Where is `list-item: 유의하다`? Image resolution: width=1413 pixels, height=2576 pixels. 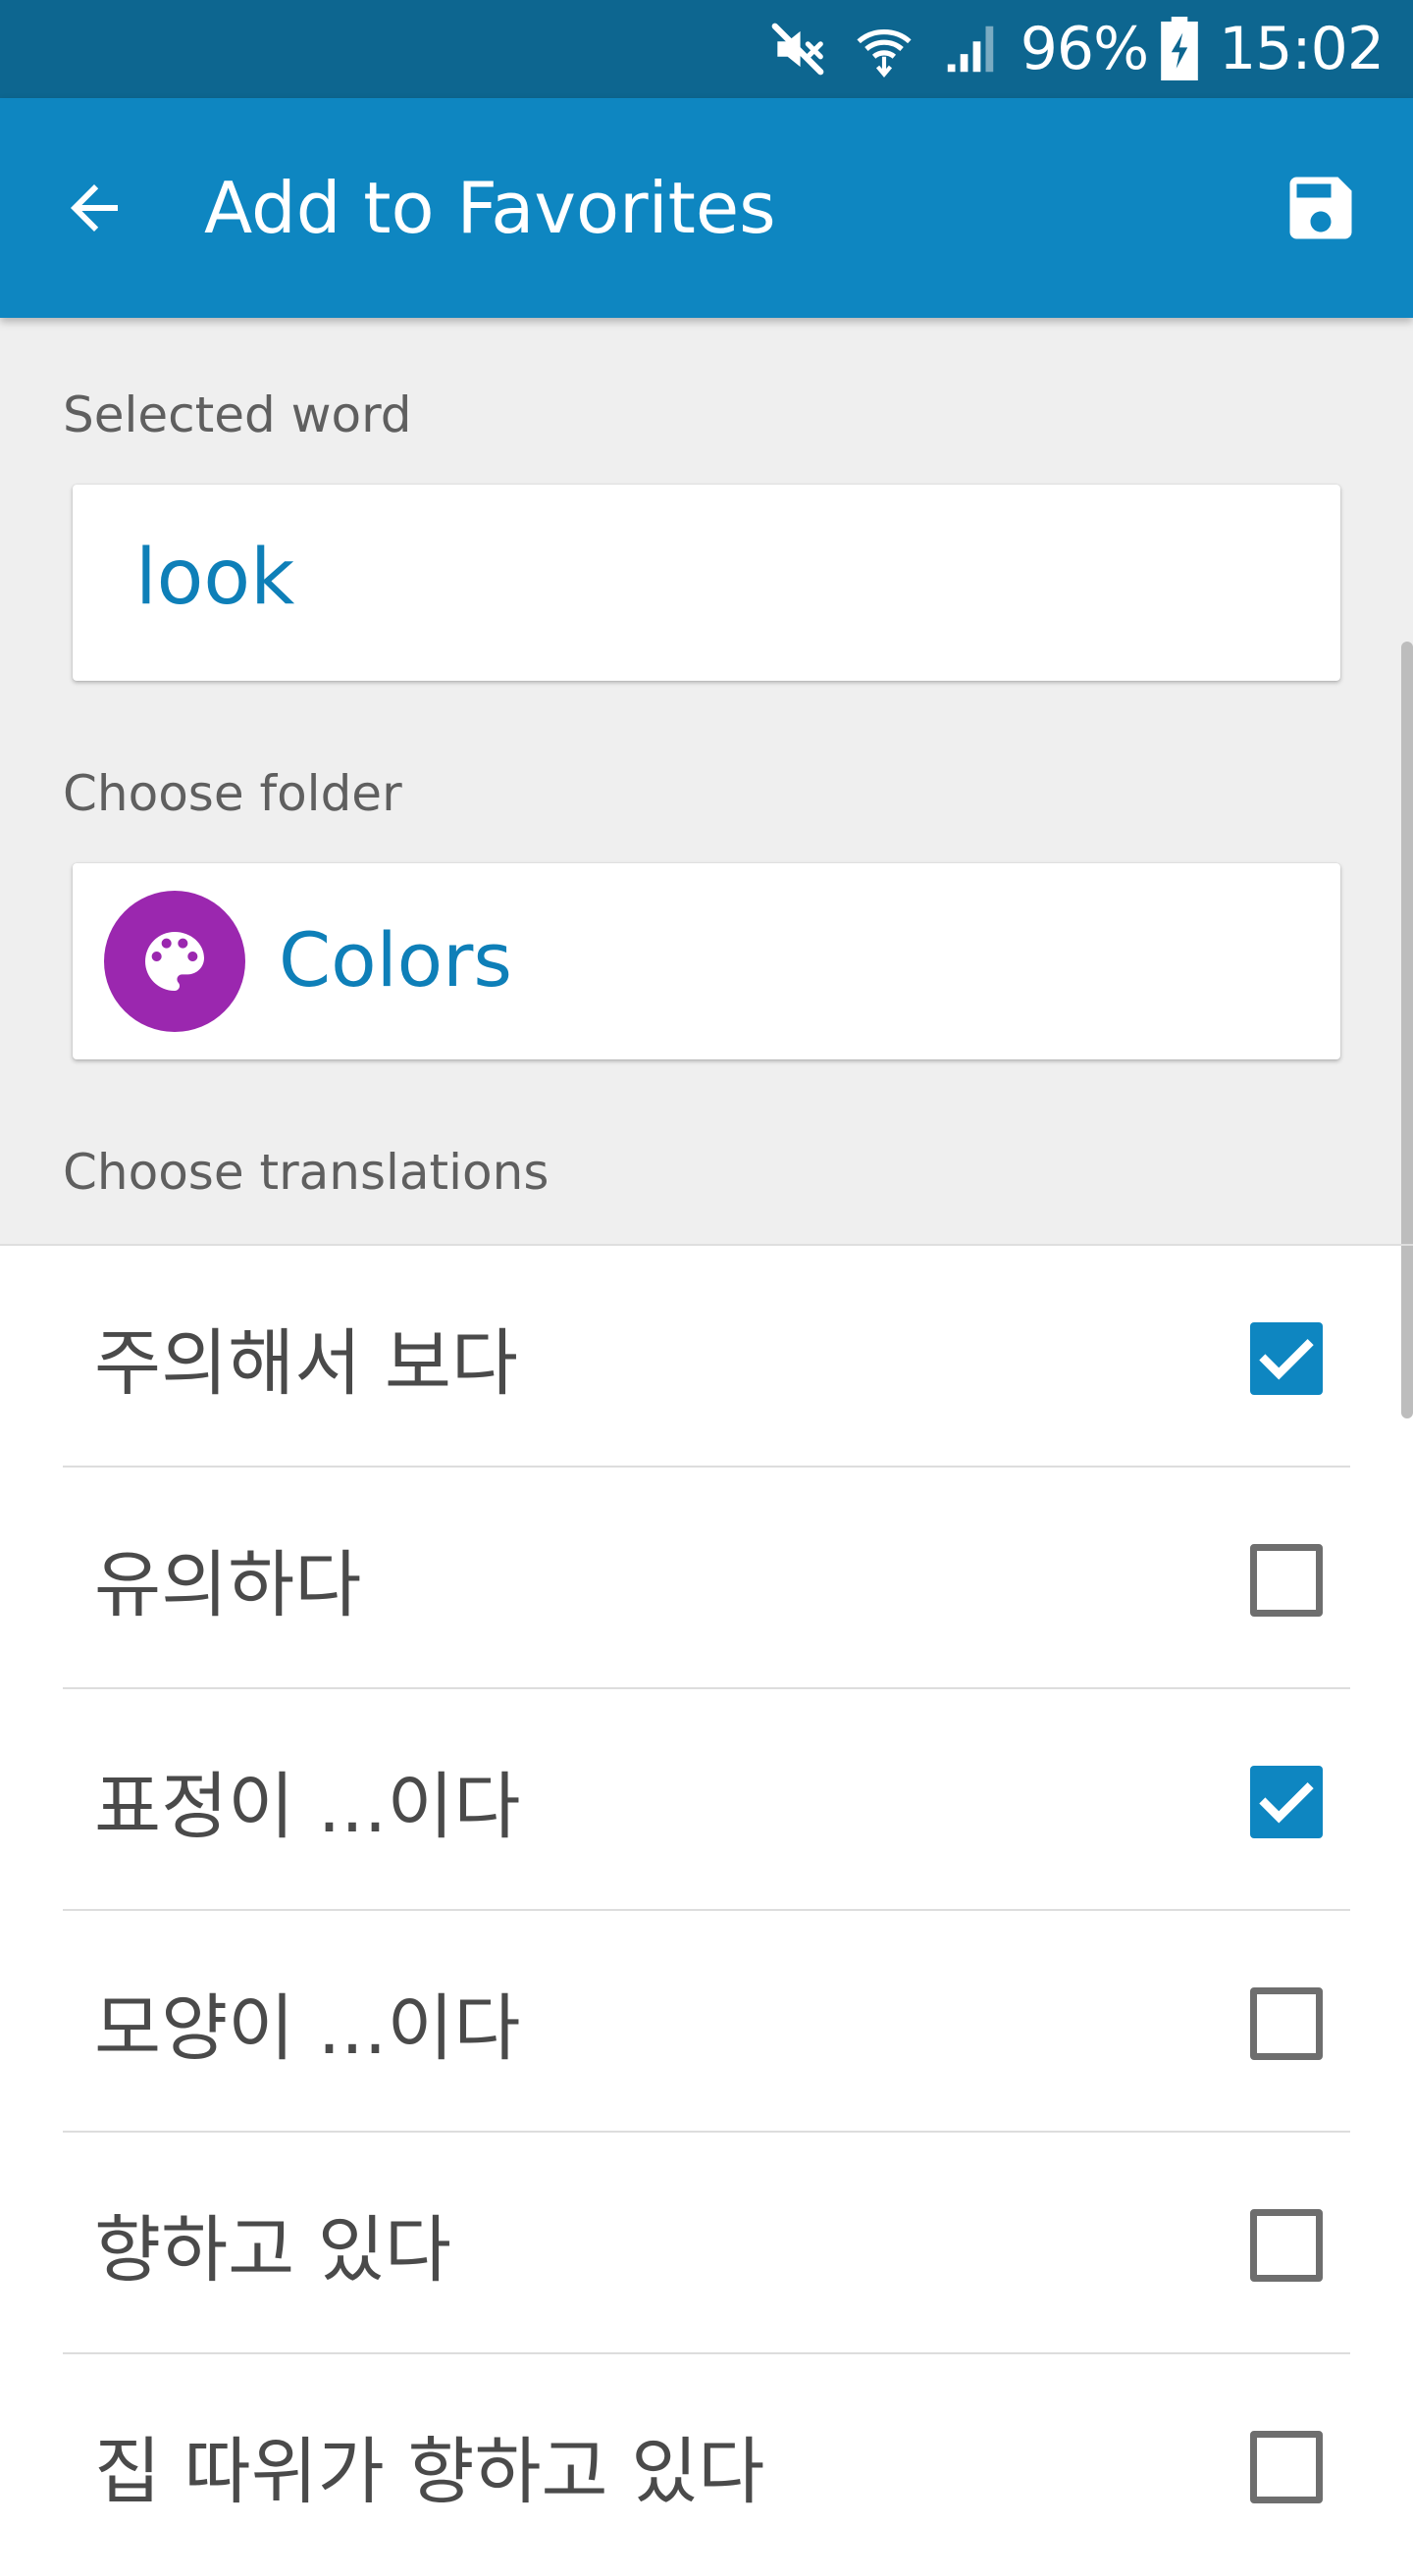
list-item: 유의하다 is located at coordinates (706, 1578).